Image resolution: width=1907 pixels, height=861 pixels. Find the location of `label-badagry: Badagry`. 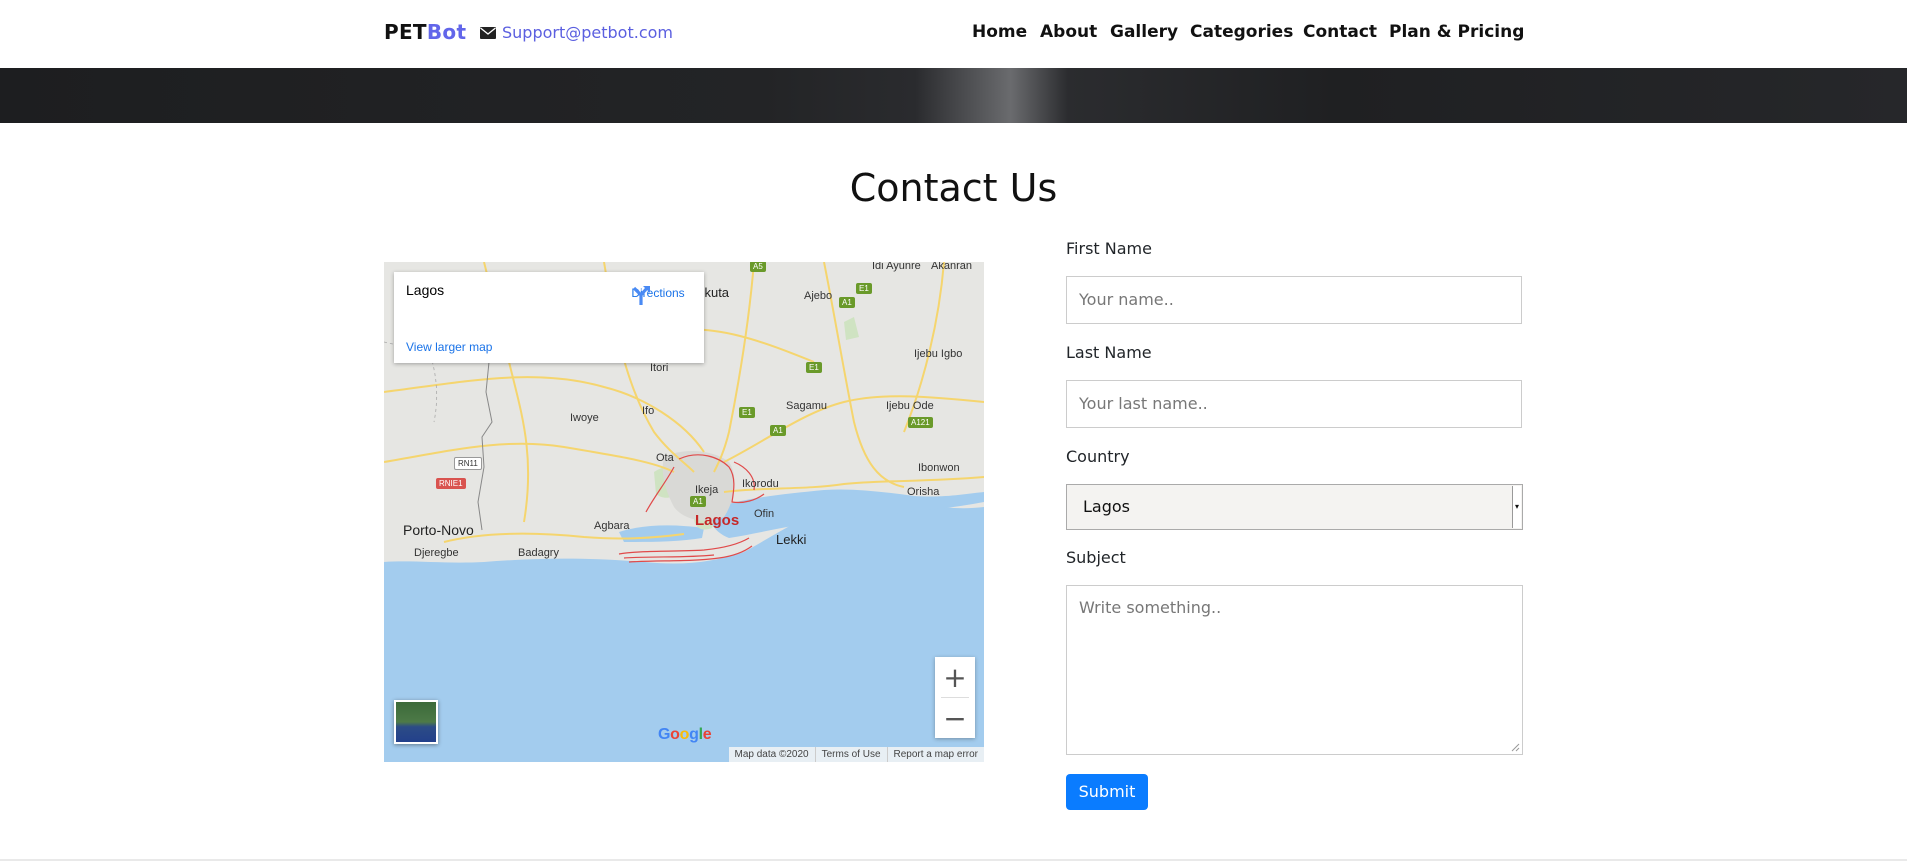

label-badagry: Badagry is located at coordinates (538, 553).